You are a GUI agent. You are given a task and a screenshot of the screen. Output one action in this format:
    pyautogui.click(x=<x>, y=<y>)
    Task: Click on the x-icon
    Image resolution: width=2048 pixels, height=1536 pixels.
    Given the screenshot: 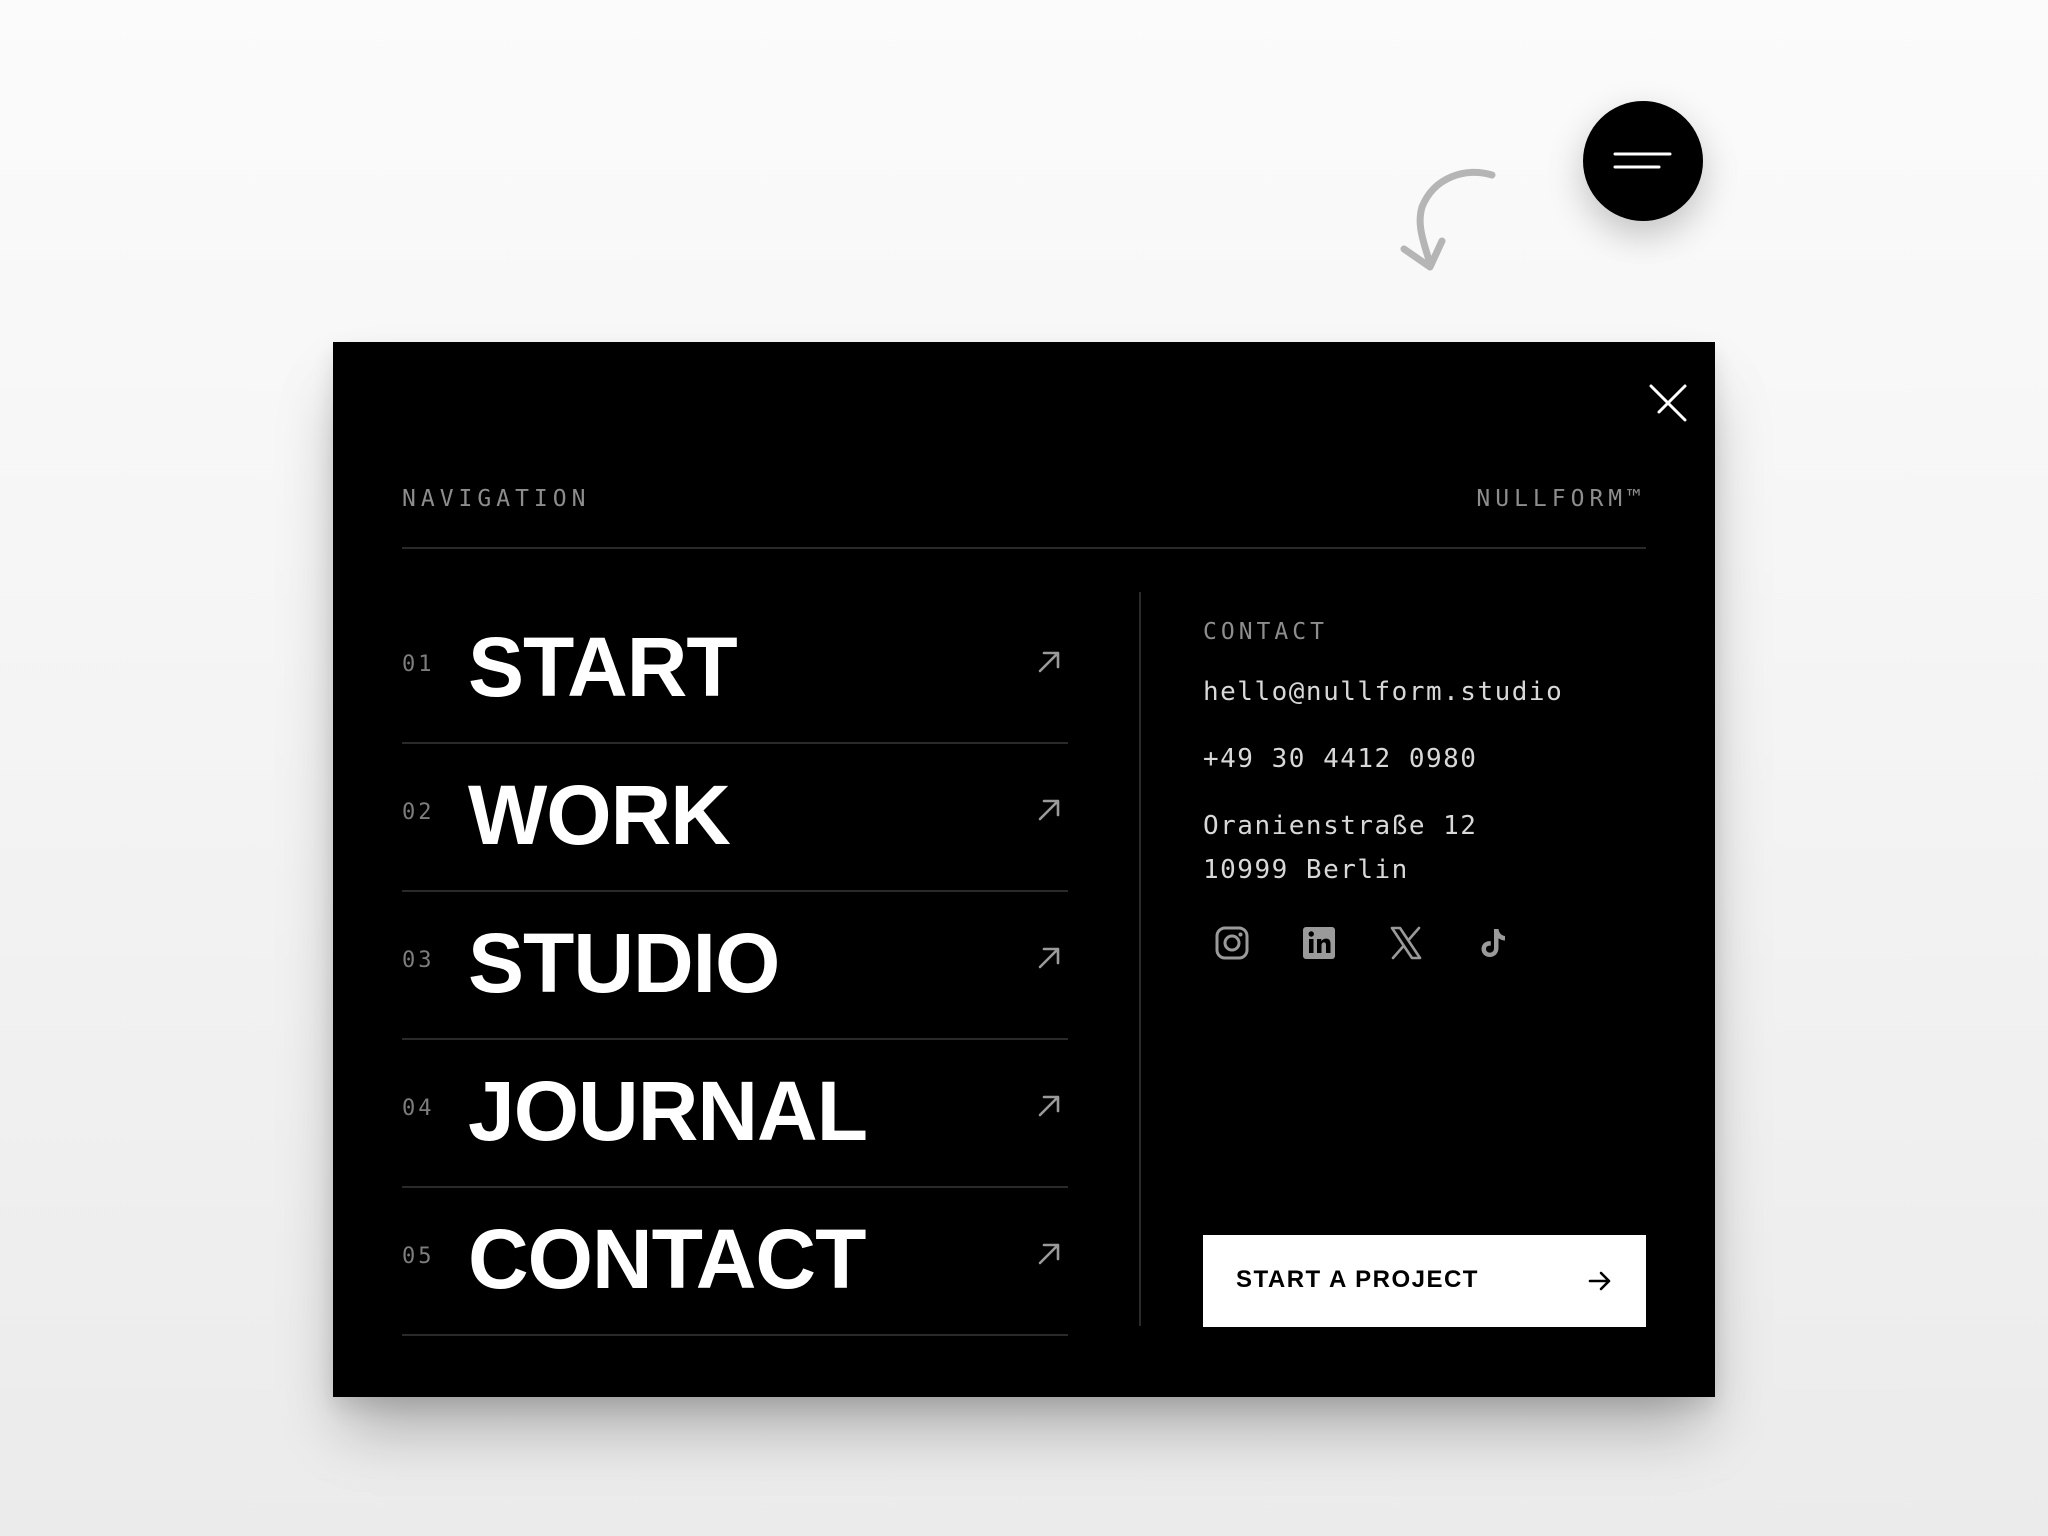 What is the action you would take?
    pyautogui.click(x=1406, y=943)
    